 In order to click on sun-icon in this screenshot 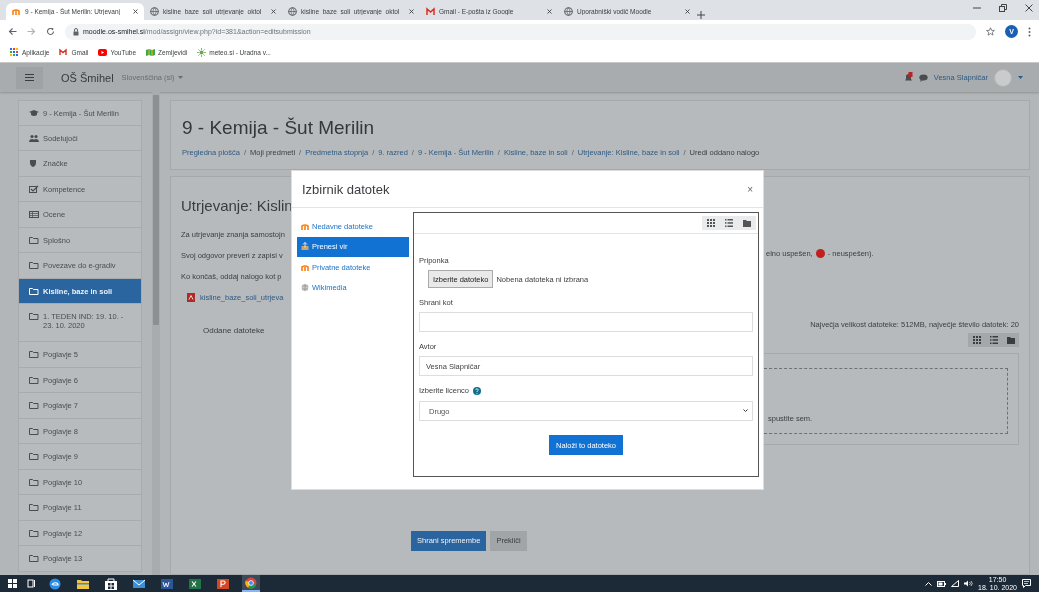, I will do `click(202, 52)`.